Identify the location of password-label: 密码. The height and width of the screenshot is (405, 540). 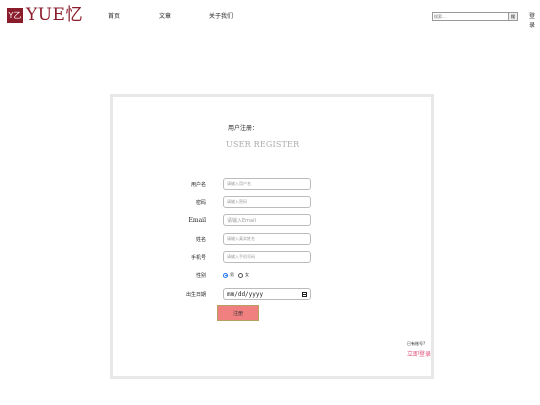
(200, 203).